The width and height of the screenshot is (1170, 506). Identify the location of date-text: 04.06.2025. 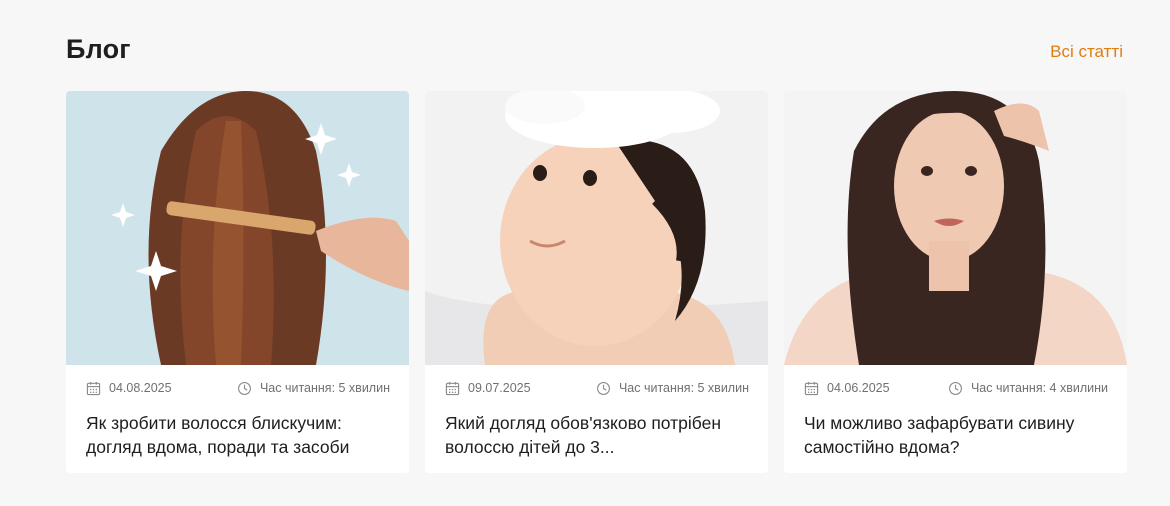
(858, 388).